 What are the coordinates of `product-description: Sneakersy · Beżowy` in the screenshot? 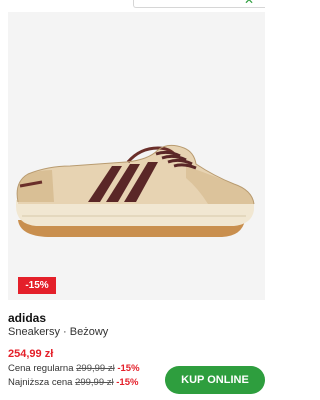 It's located at (58, 332).